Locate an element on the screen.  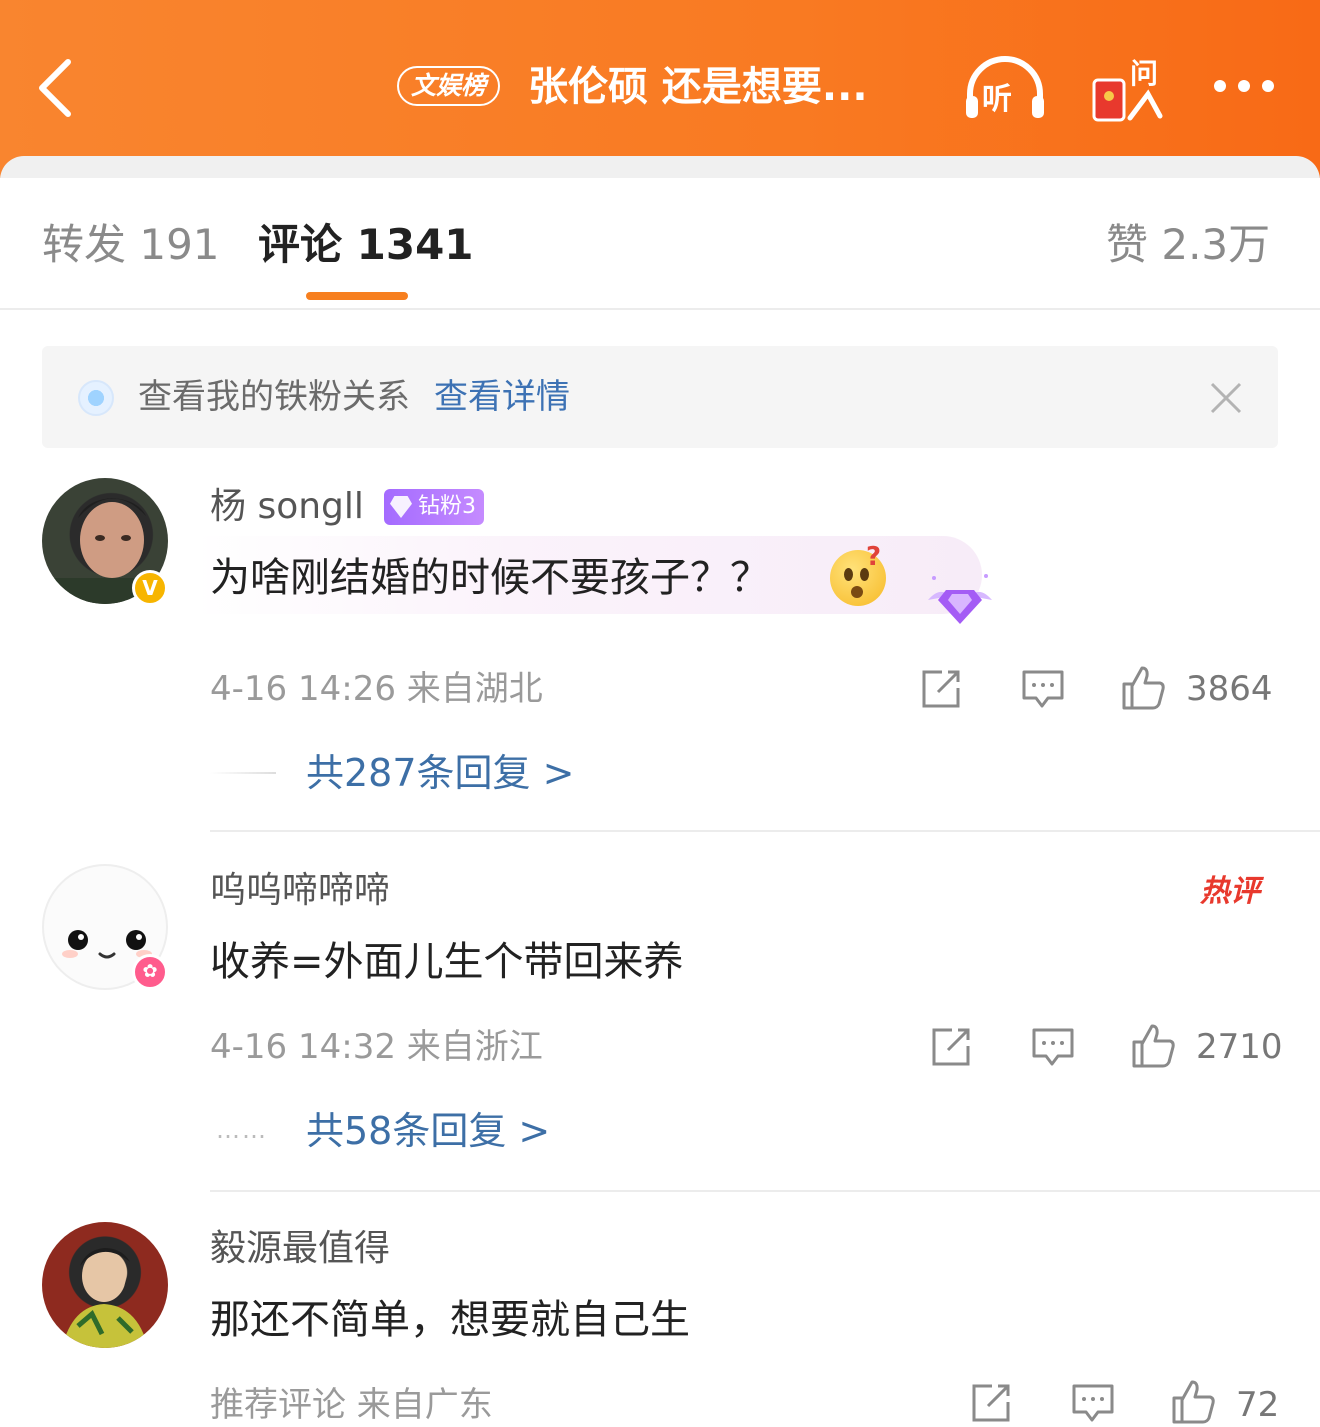
tab-repost: 转发 191 is located at coordinates (131, 245).